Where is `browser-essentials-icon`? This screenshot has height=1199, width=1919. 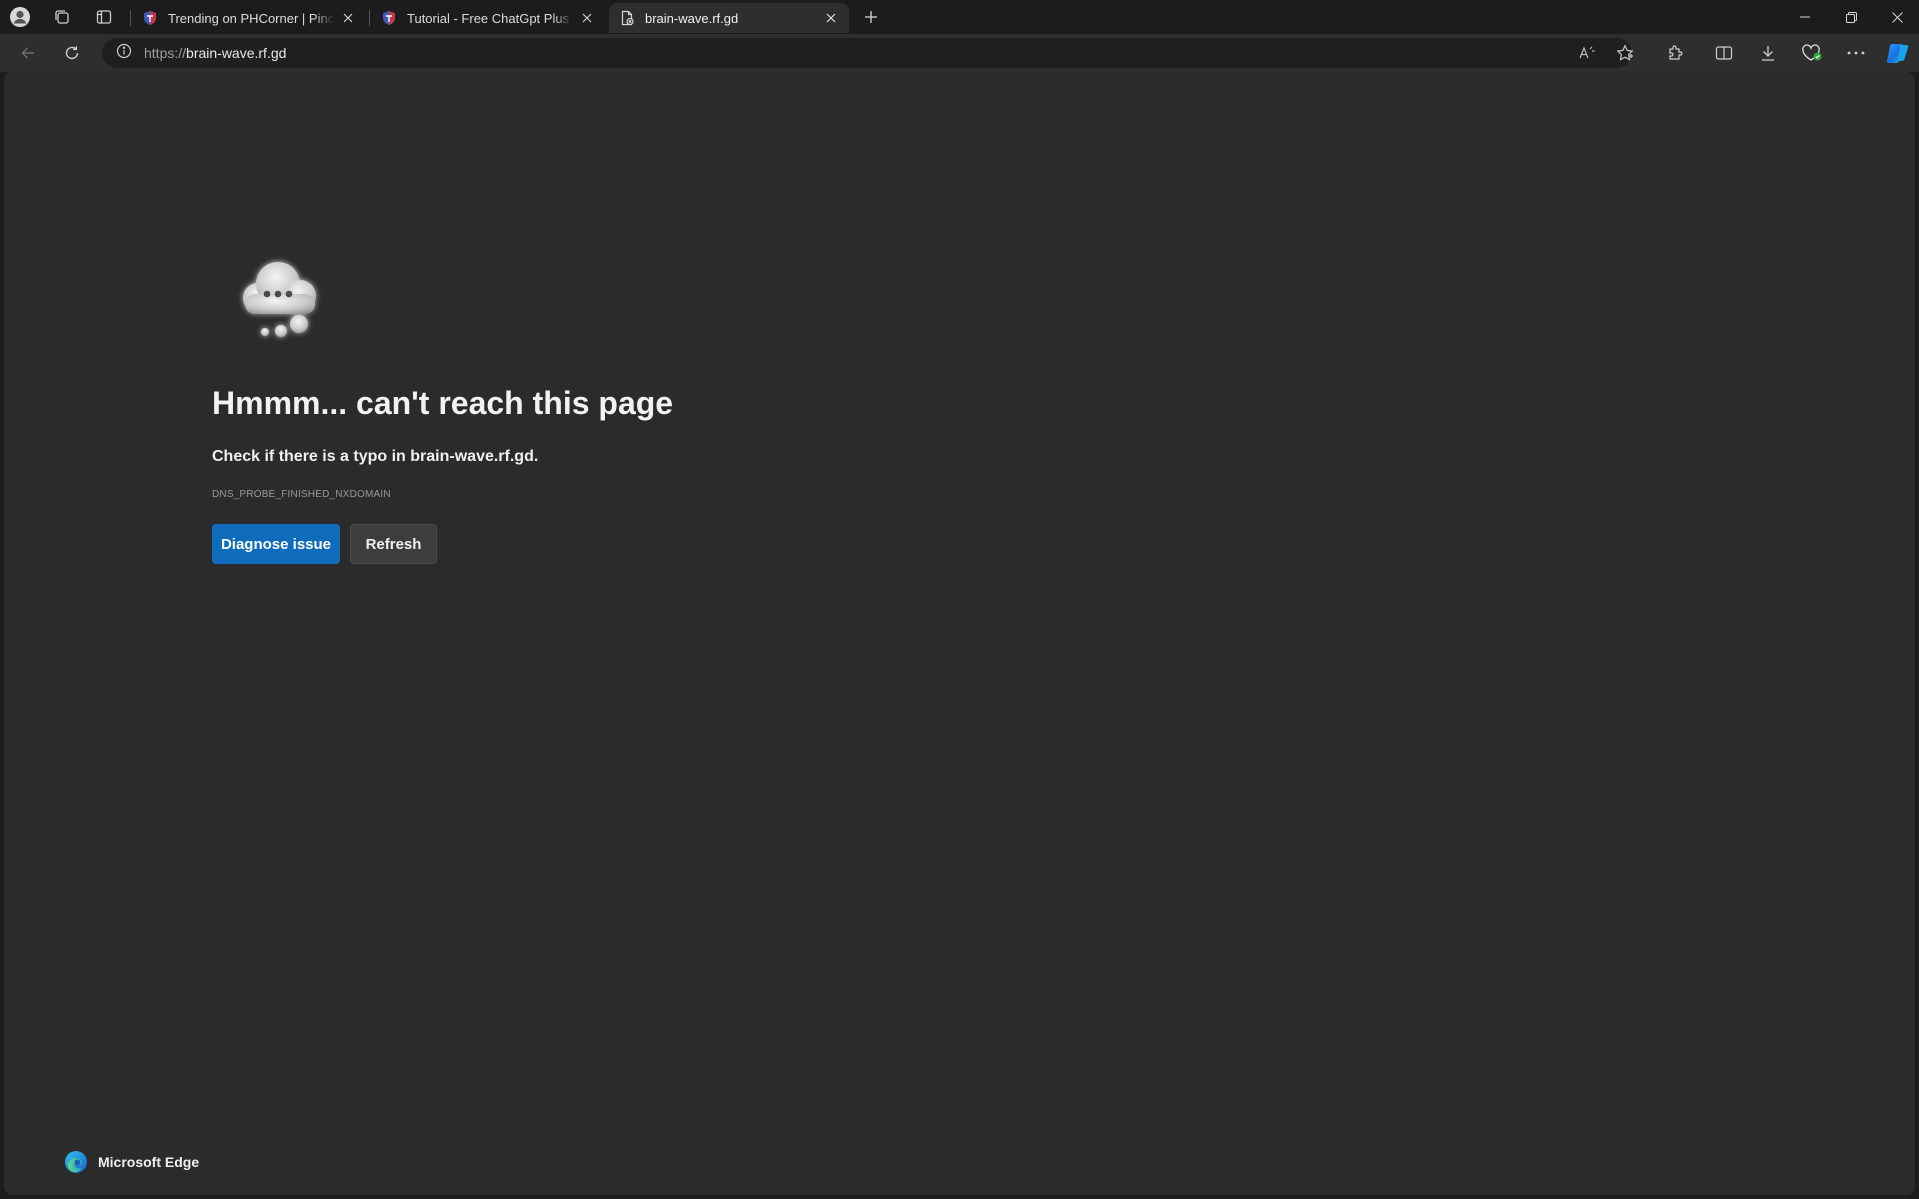
browser-essentials-icon is located at coordinates (1812, 53).